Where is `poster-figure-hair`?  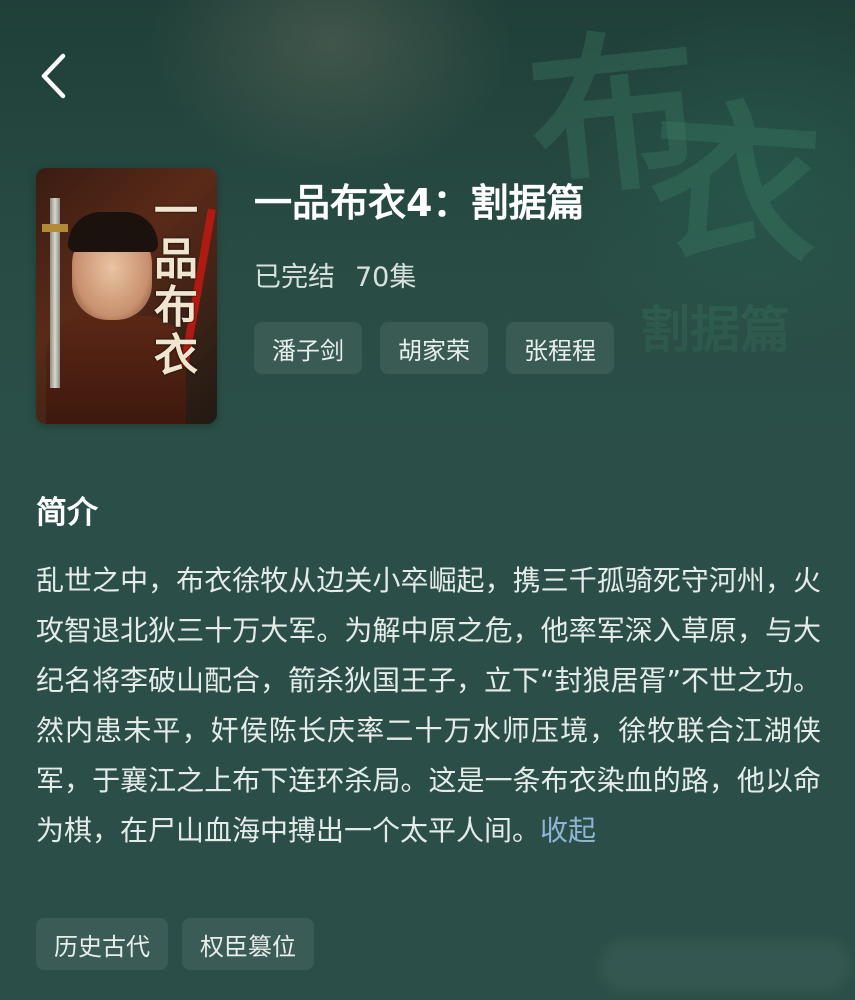
poster-figure-hair is located at coordinates (113, 232).